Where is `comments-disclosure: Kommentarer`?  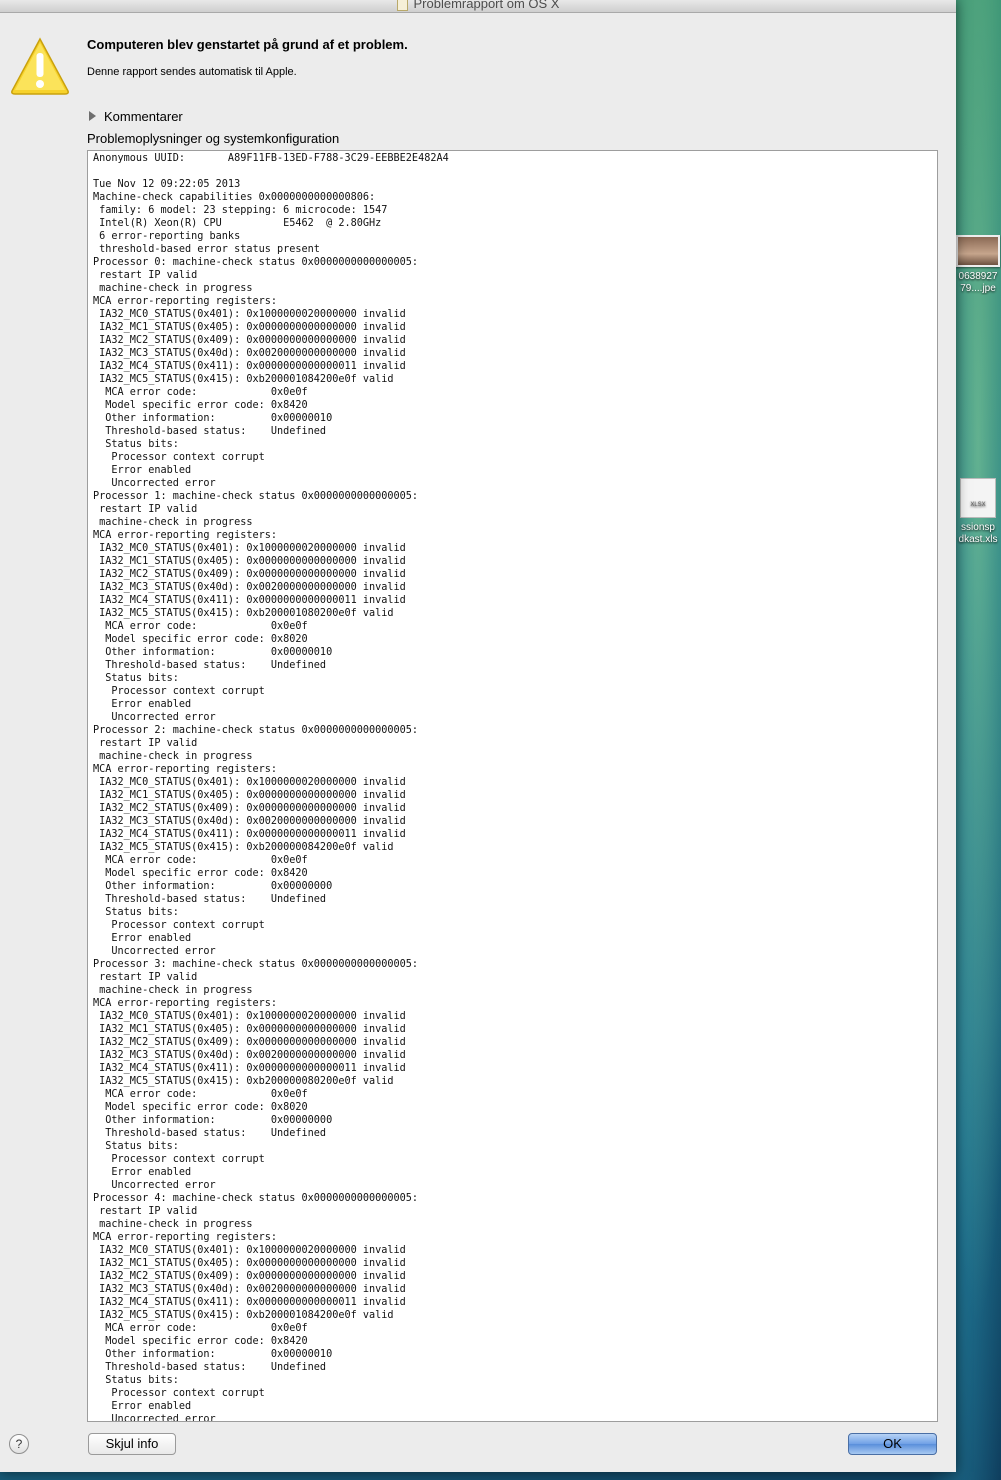
comments-disclosure: Kommentarer is located at coordinates (136, 116).